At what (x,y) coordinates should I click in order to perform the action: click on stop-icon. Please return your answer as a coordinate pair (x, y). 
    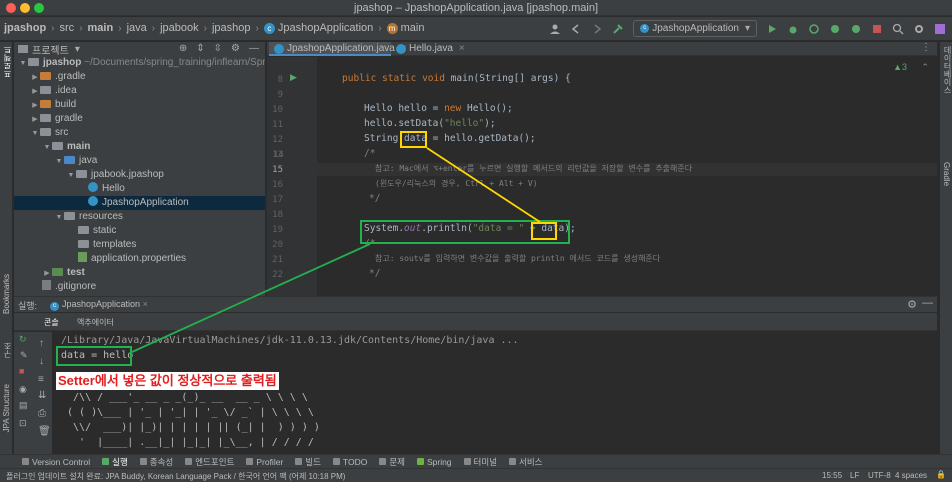
    Looking at the image, I should click on (877, 29).